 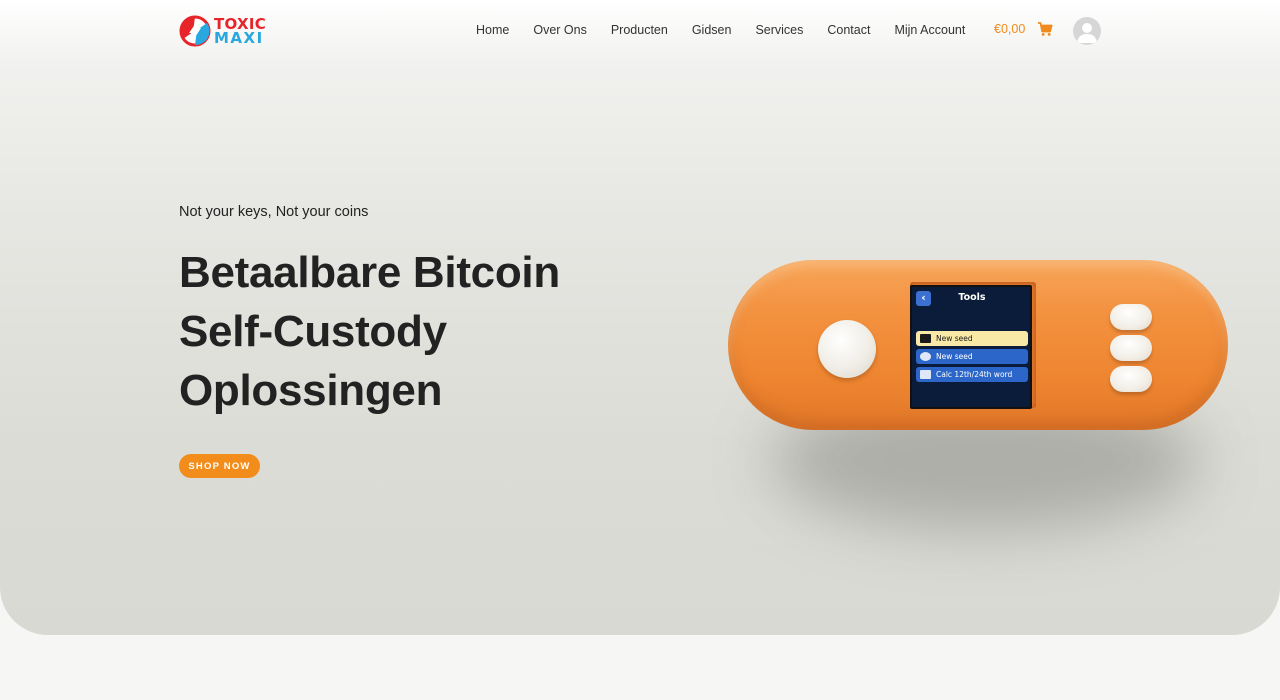 I want to click on nav-services: Services, so click(x=779, y=31).